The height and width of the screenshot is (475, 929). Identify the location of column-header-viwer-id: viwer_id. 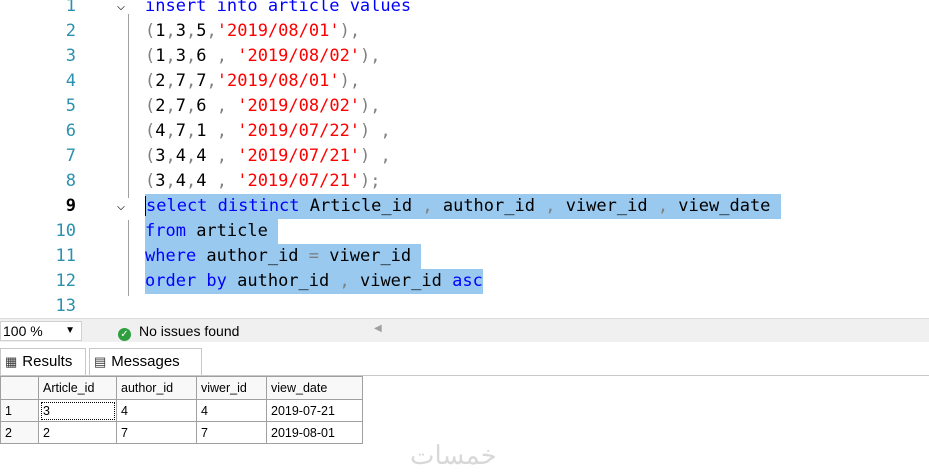
(231, 388).